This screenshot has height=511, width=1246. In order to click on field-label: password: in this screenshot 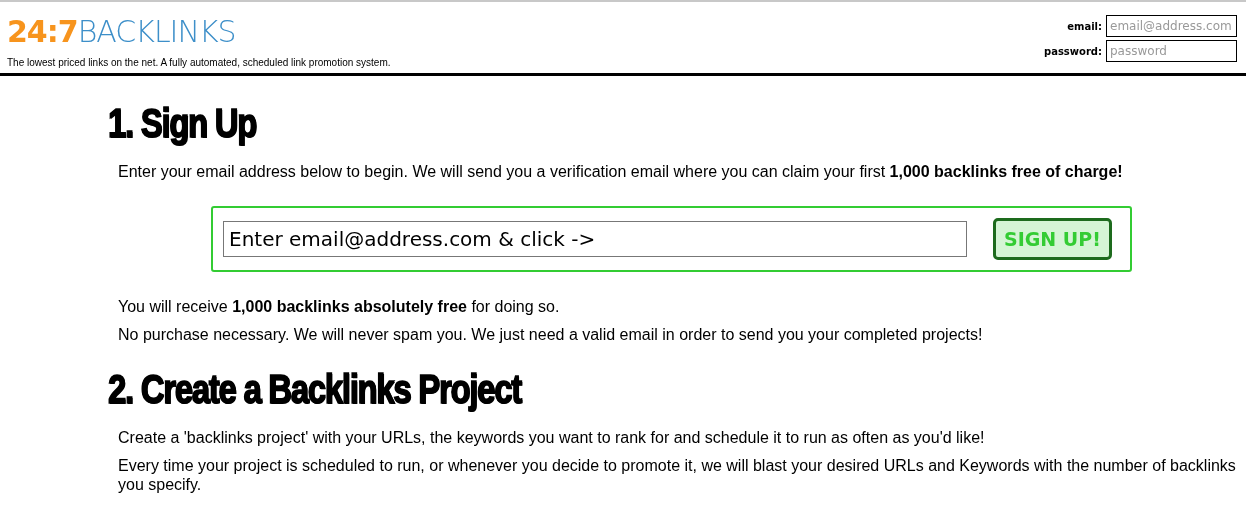, I will do `click(1073, 51)`.